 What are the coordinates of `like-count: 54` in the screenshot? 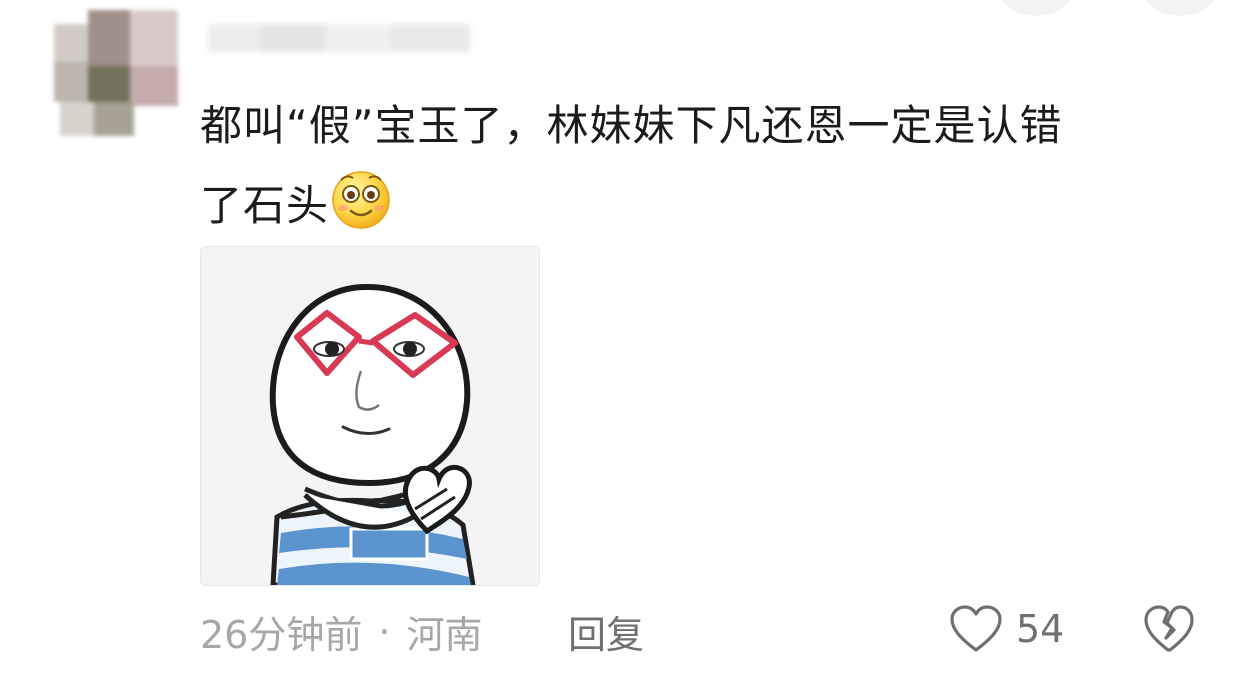 It's located at (1040, 629).